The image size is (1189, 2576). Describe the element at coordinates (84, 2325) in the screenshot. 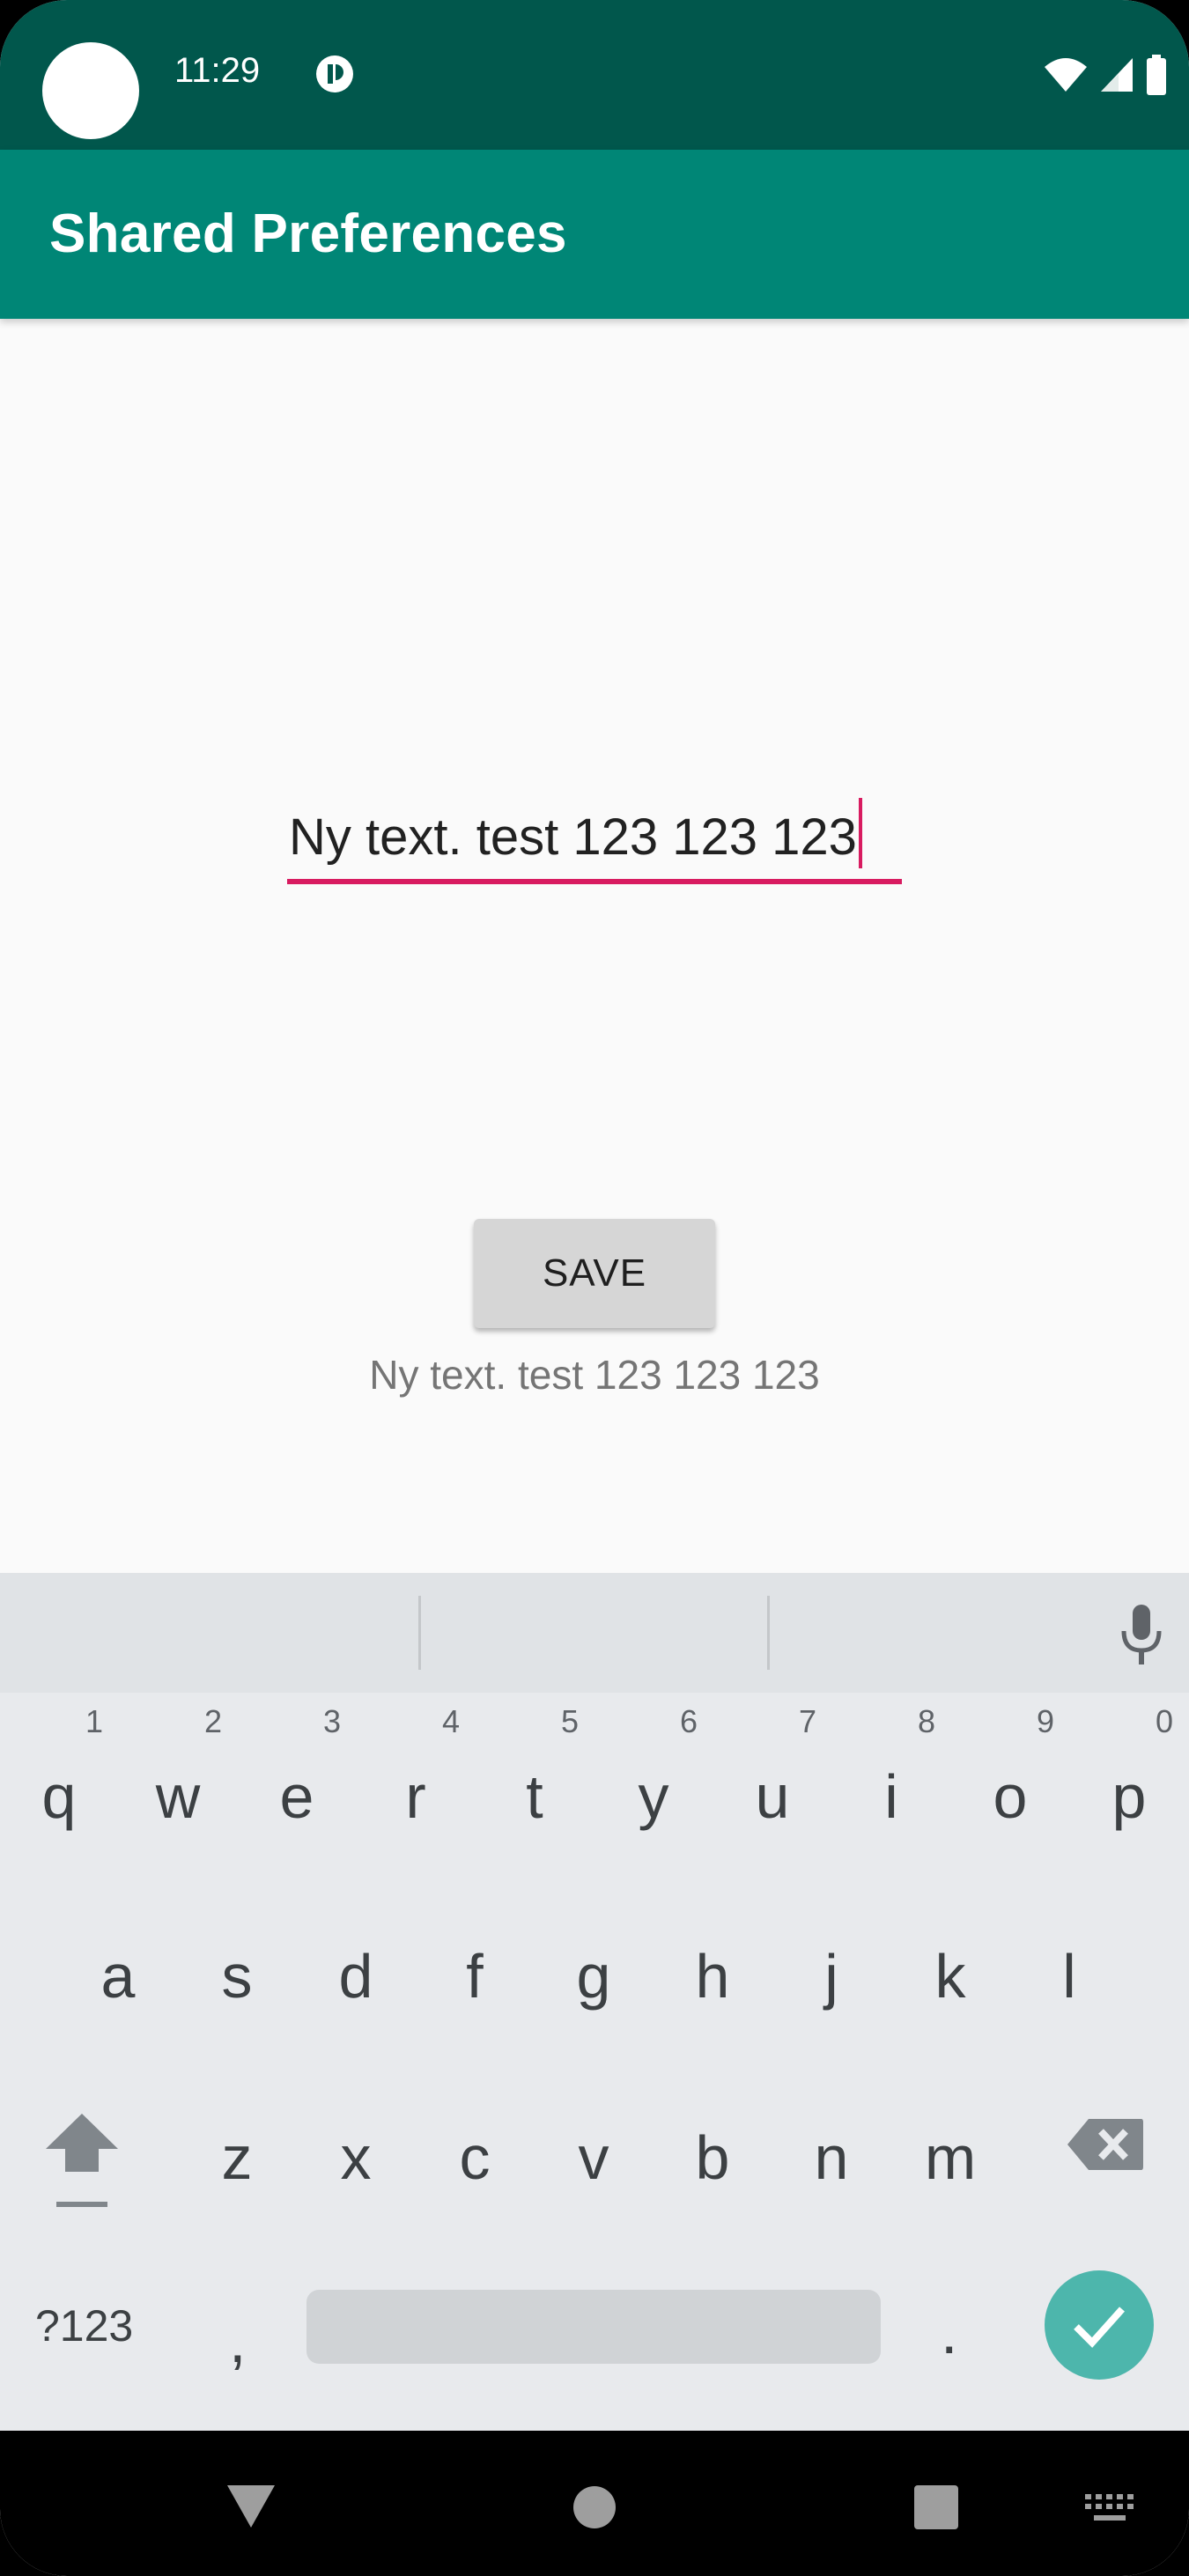

I see `symbols-key: ?123` at that location.